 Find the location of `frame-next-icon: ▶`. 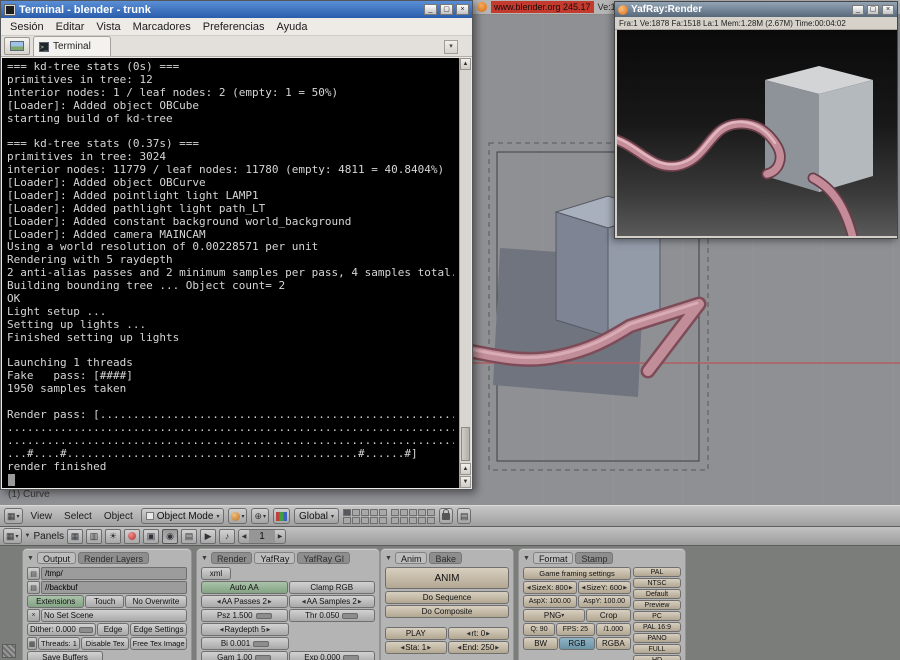

frame-next-icon: ▶ is located at coordinates (280, 536).